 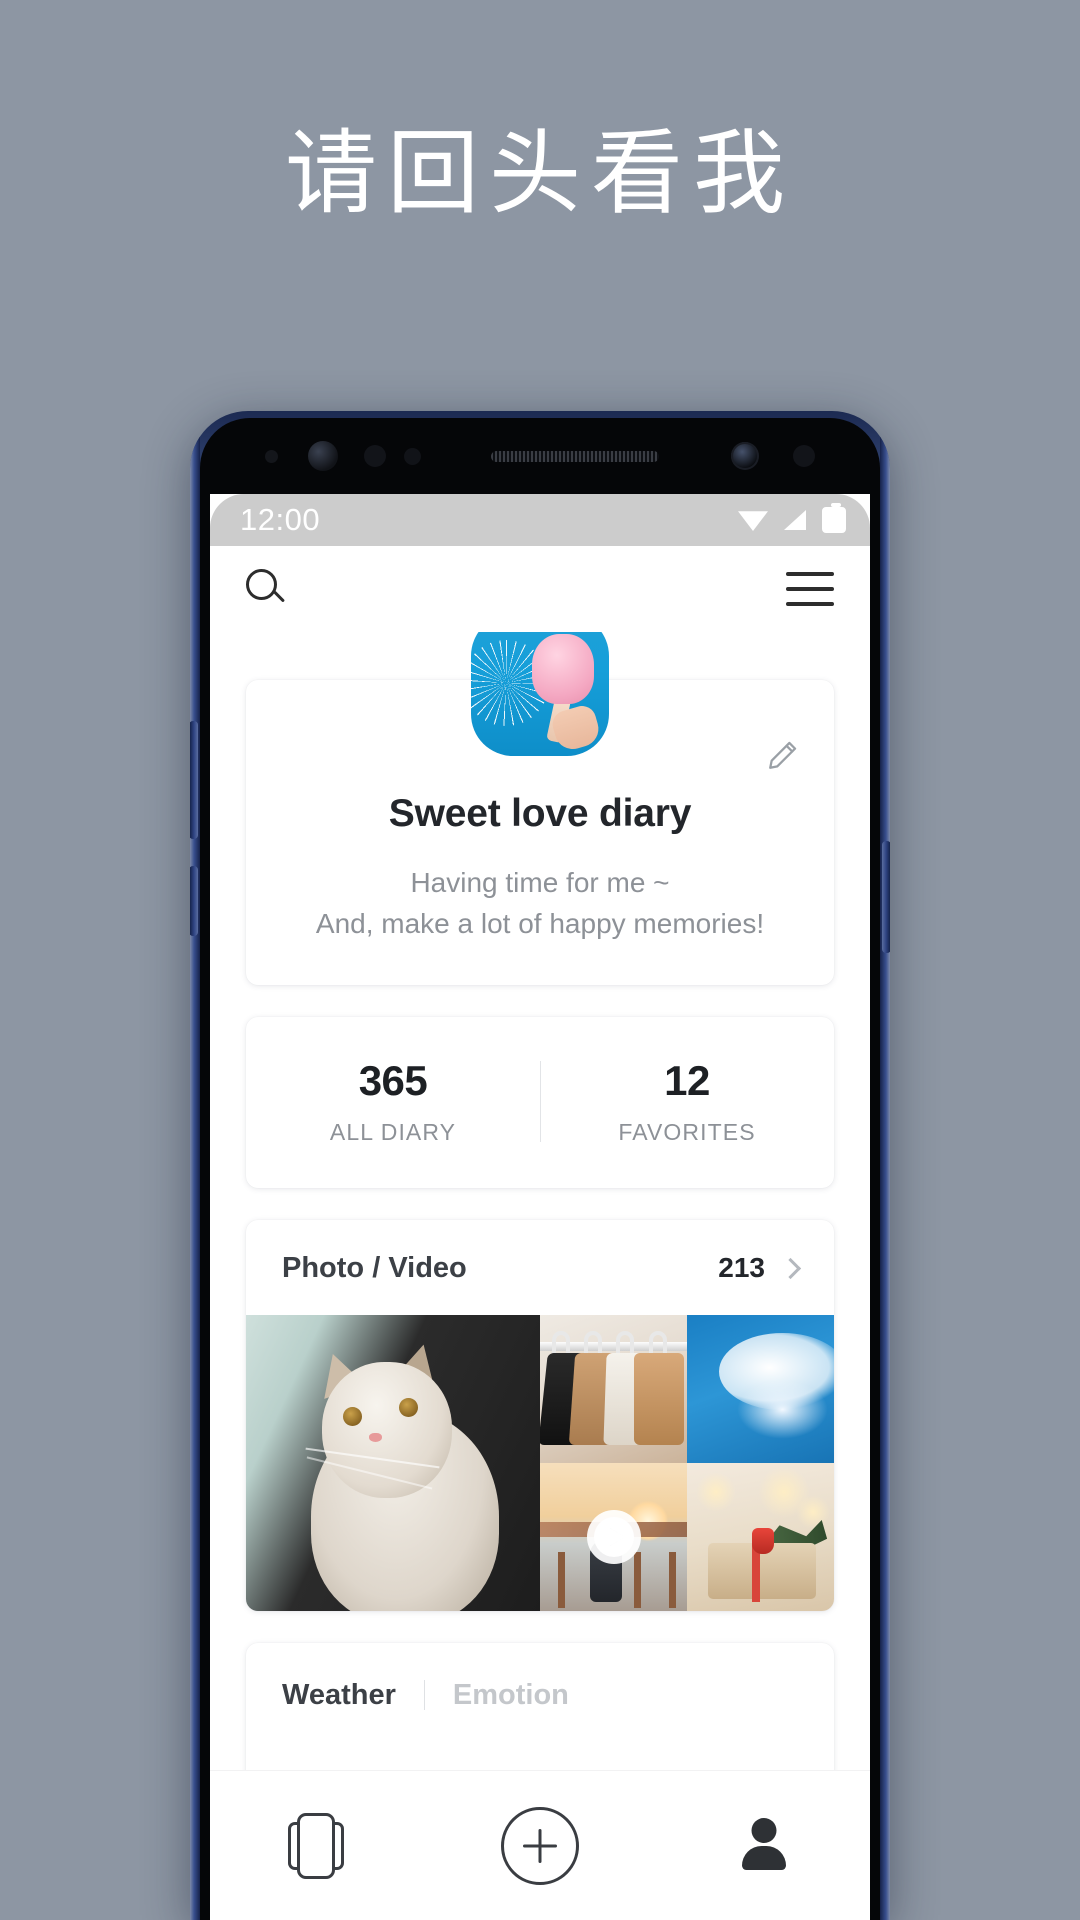 What do you see at coordinates (795, 520) in the screenshot?
I see `signal-icon` at bounding box center [795, 520].